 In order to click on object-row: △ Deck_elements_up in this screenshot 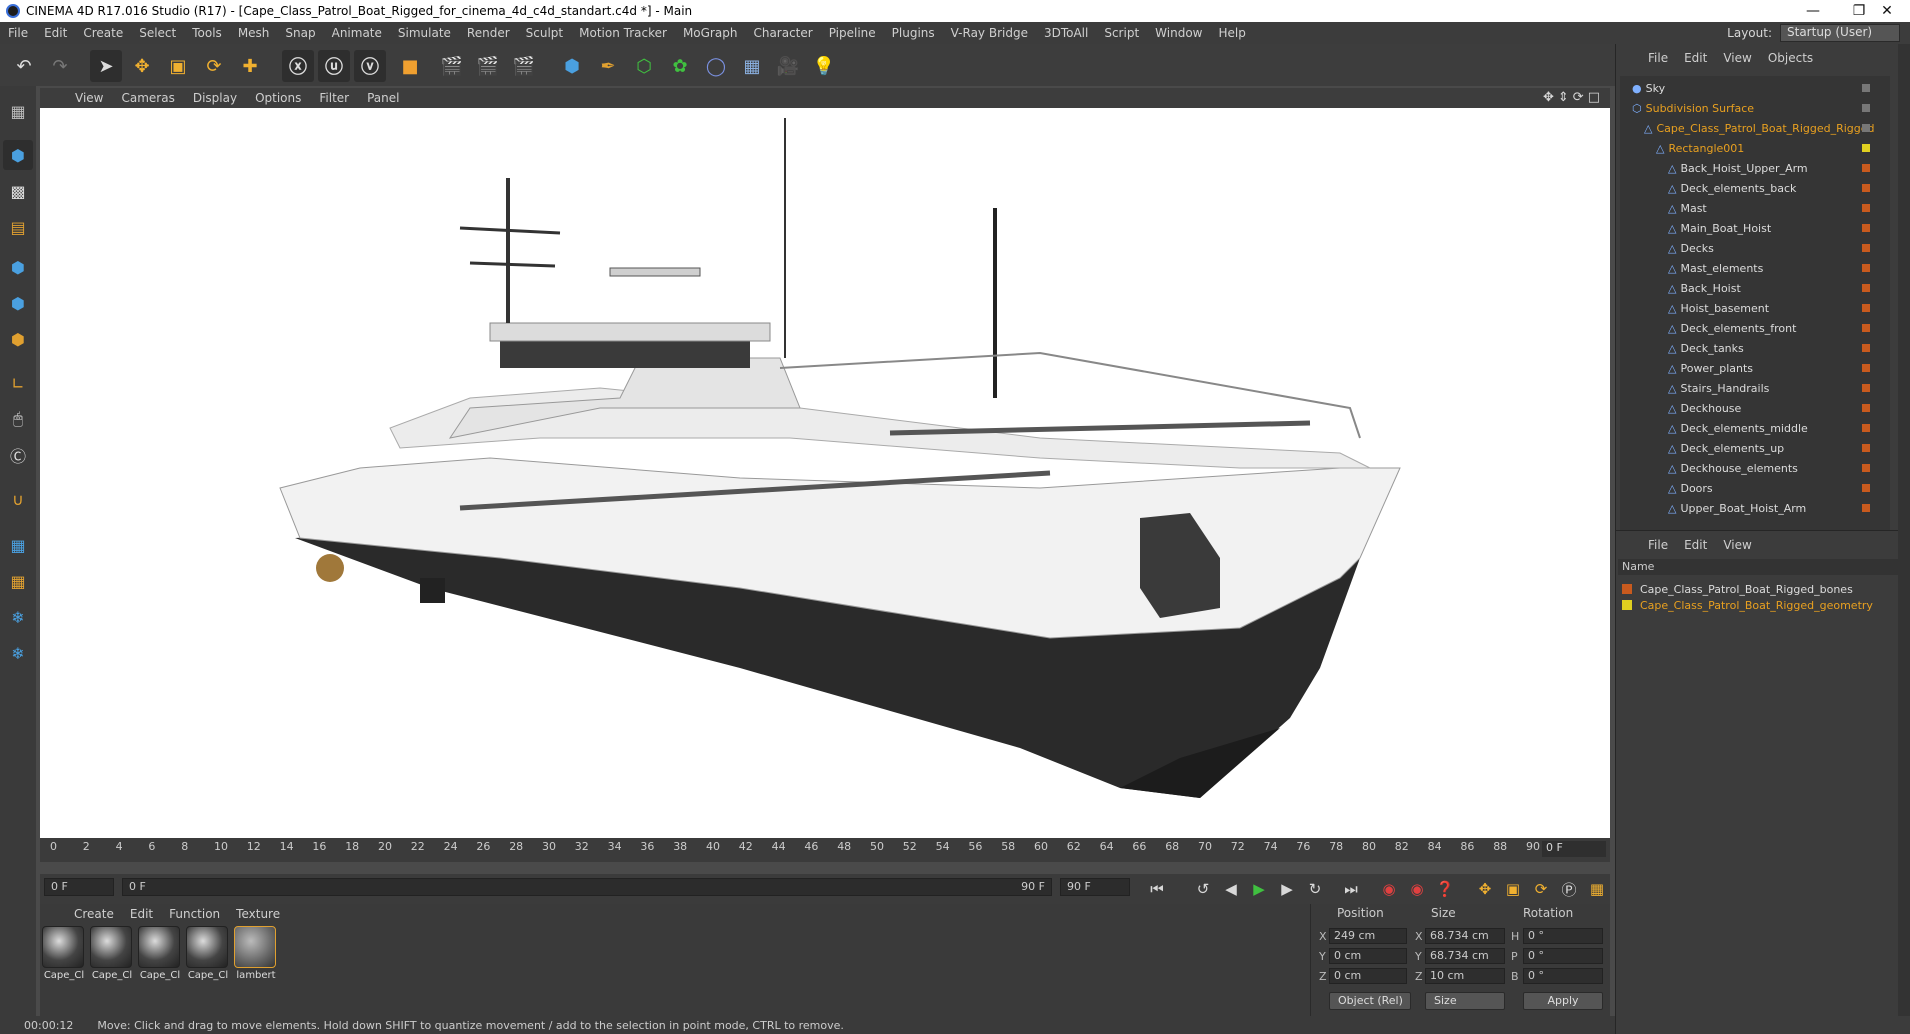, I will do `click(1726, 448)`.